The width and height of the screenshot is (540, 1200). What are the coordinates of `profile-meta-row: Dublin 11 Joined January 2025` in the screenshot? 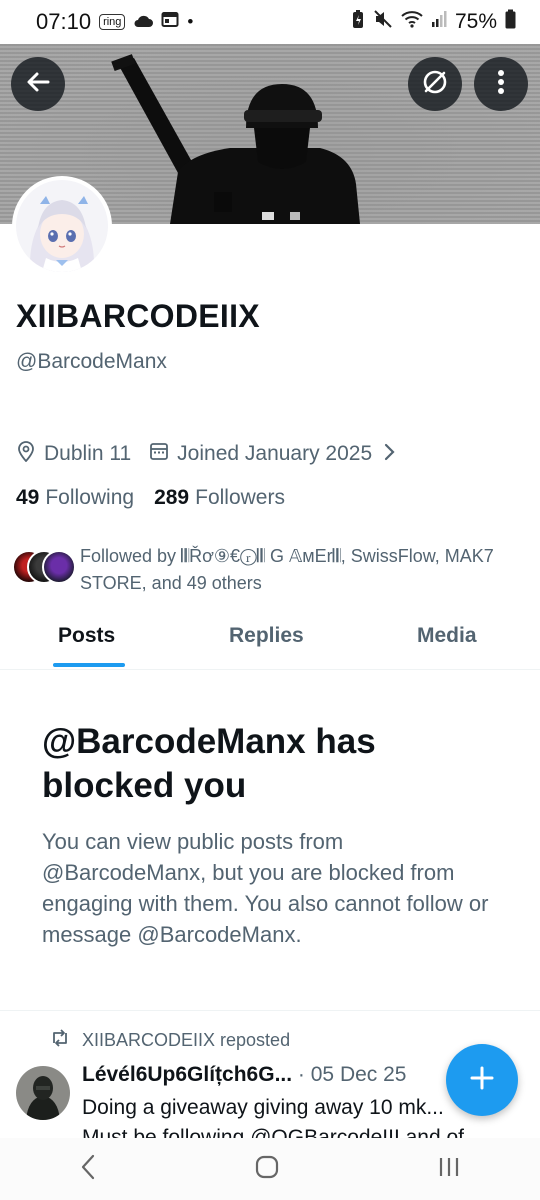 It's located at (210, 454).